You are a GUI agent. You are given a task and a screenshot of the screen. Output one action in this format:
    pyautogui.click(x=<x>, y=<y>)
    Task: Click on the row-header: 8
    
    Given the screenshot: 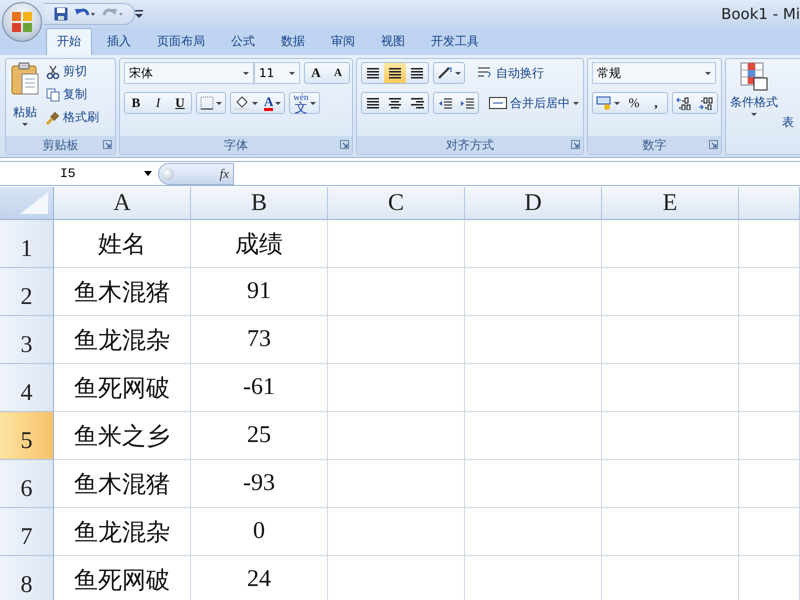 What is the action you would take?
    pyautogui.click(x=27, y=578)
    